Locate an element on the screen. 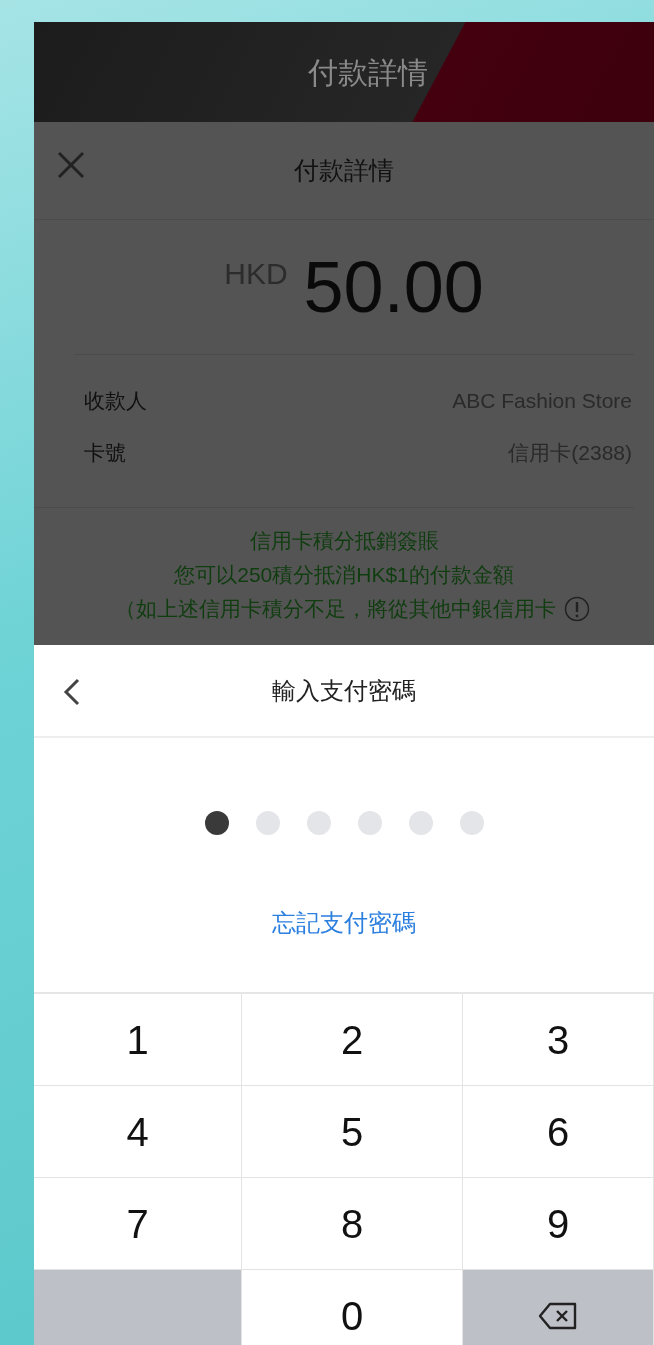 The image size is (654, 1345). keypad-key: 1 is located at coordinates (138, 1040).